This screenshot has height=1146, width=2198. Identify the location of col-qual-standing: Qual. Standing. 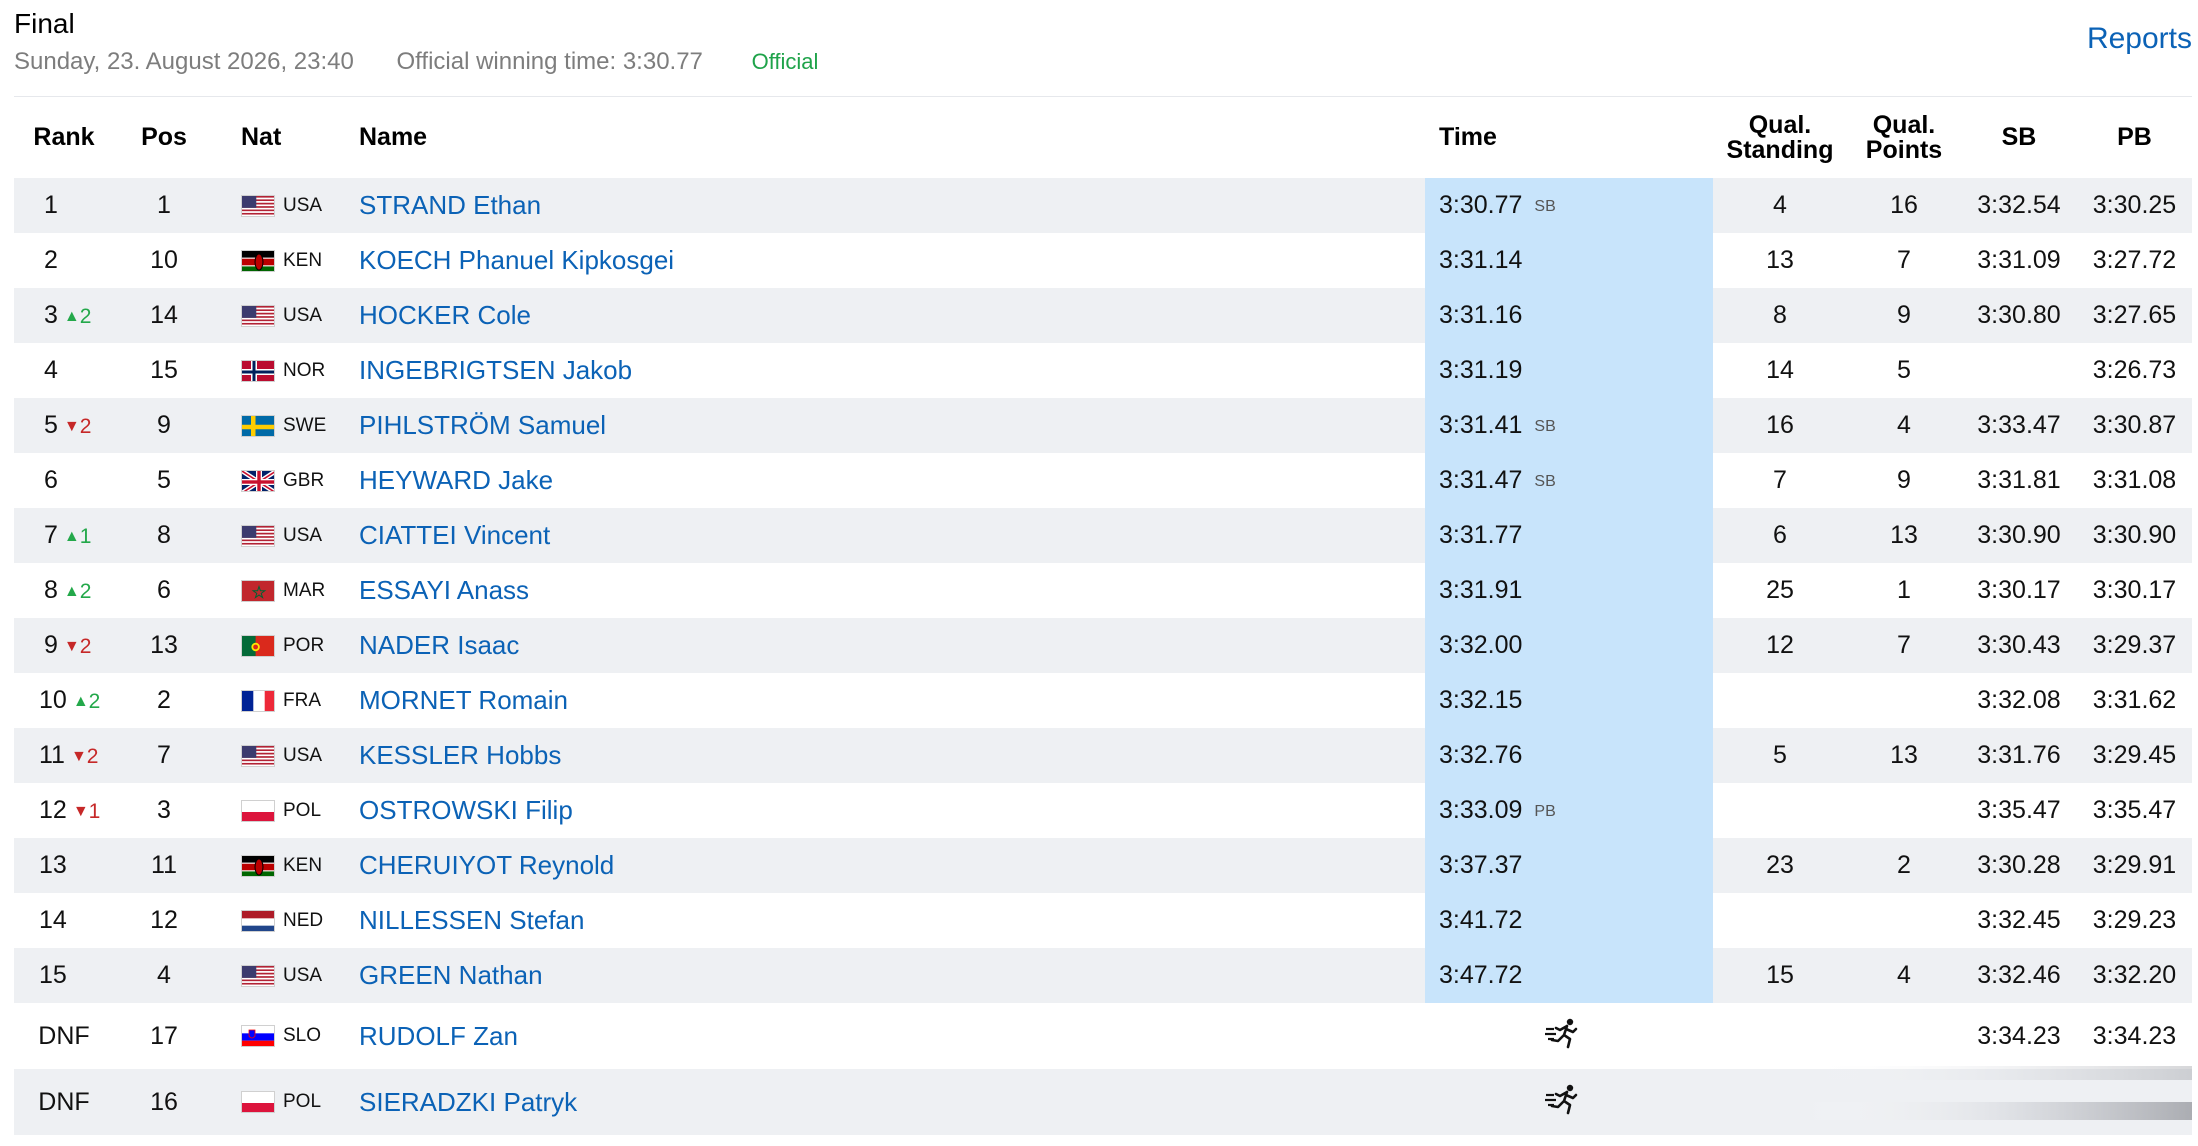
(1780, 137).